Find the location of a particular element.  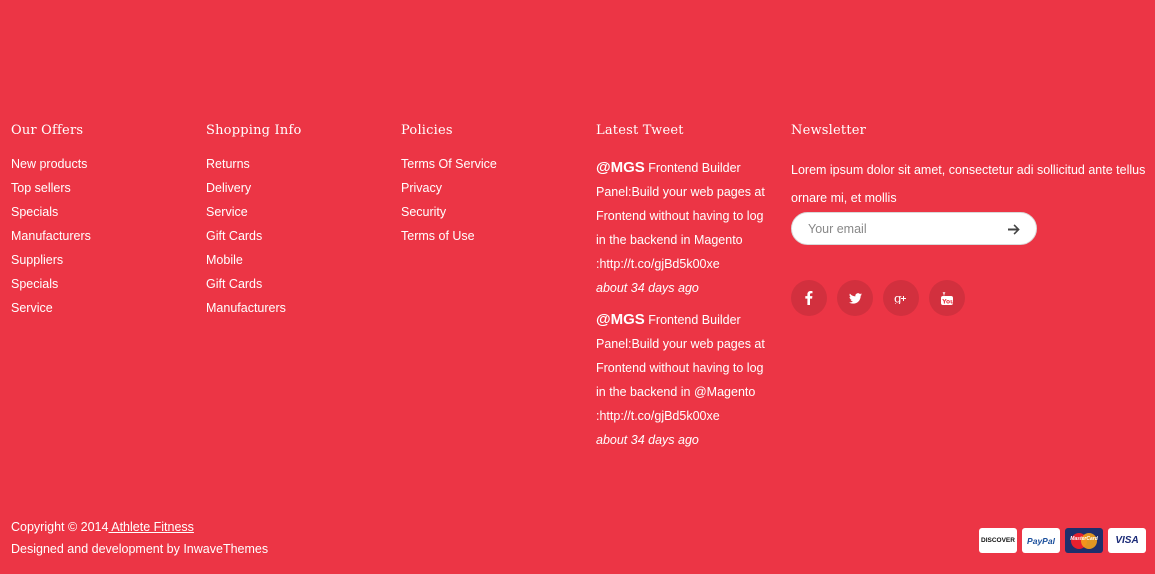

designed-by-text: Designed and development by InwaveThemes is located at coordinates (140, 549).